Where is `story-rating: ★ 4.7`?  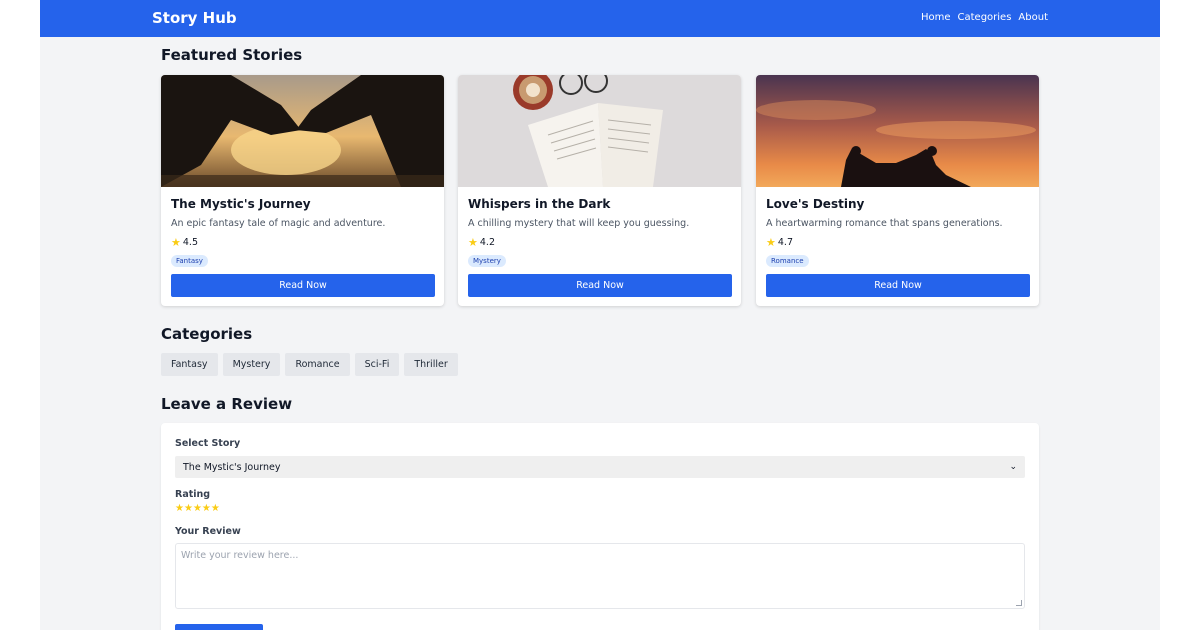 story-rating: ★ 4.7 is located at coordinates (779, 242).